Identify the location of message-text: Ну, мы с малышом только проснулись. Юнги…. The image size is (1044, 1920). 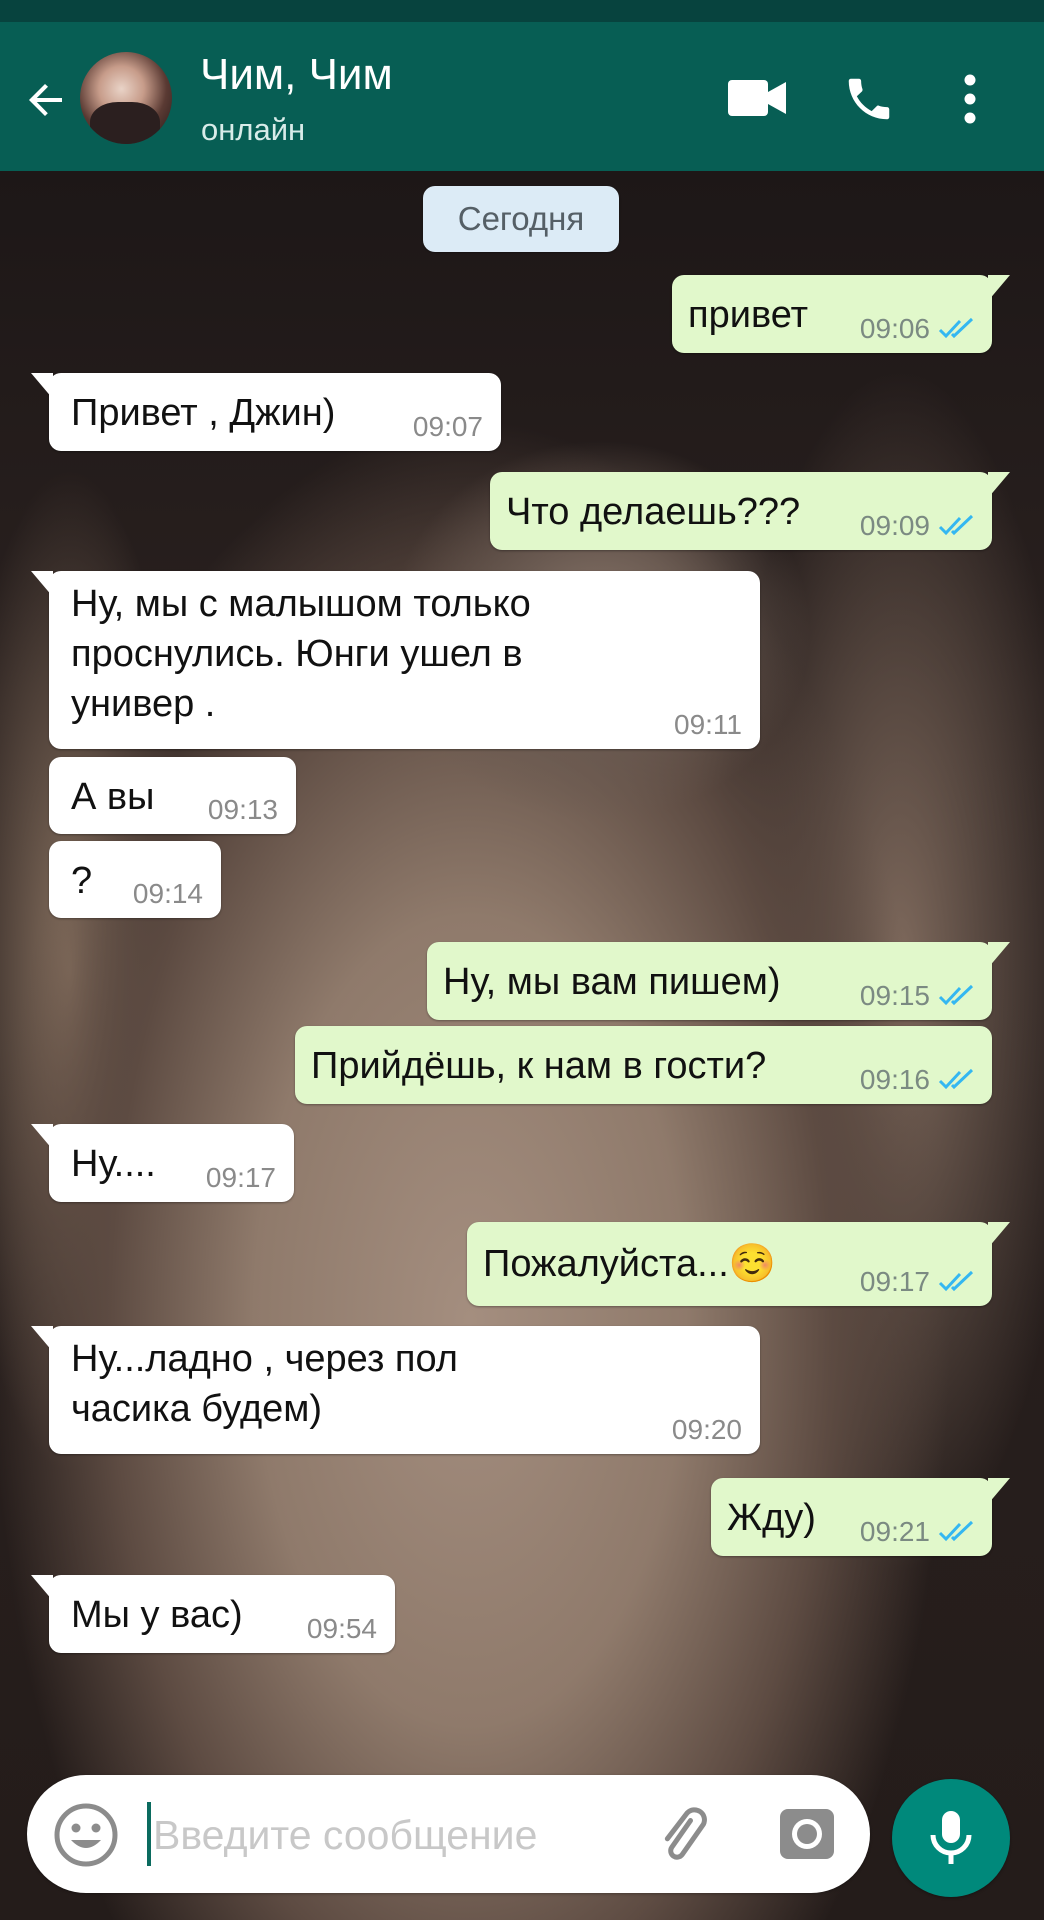
(301, 654).